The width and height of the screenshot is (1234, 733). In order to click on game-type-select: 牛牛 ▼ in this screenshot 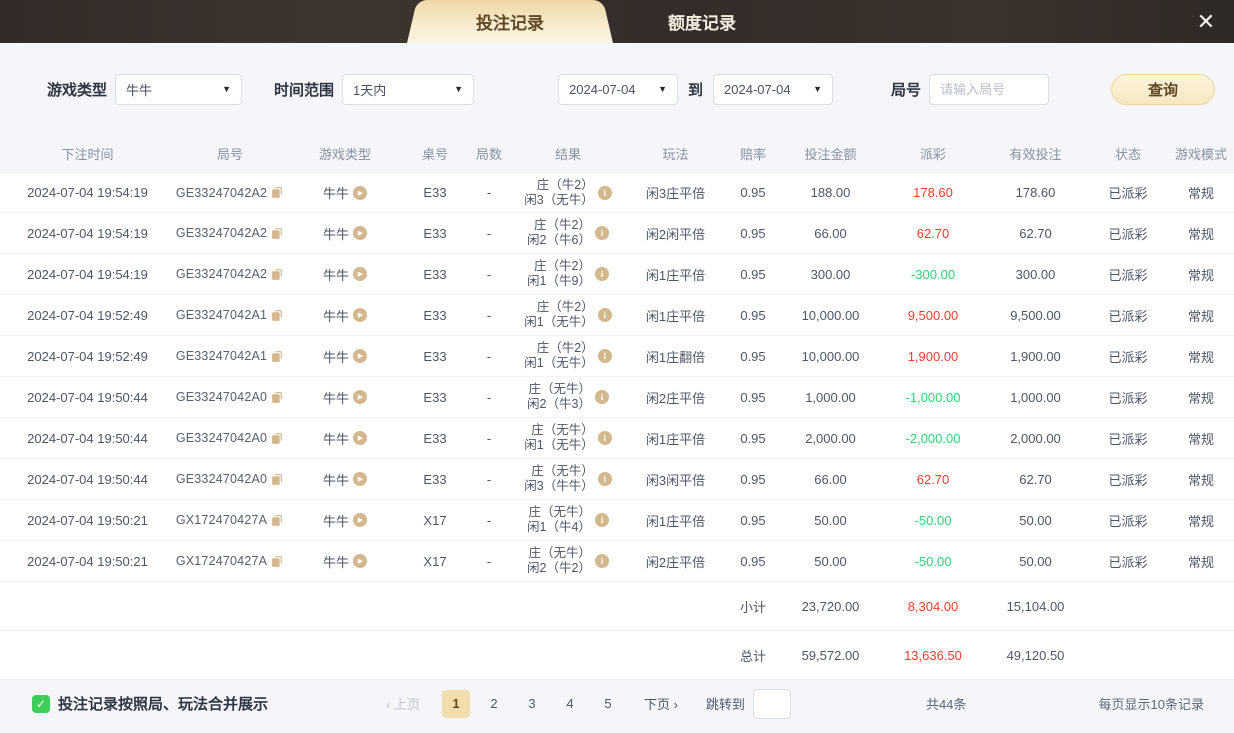, I will do `click(179, 89)`.